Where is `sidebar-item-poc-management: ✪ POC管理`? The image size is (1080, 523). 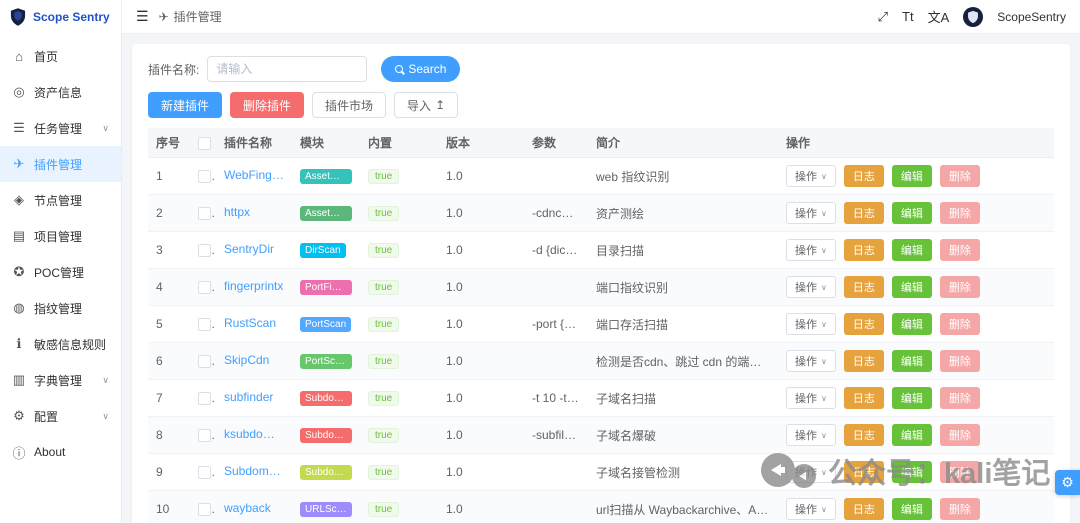 sidebar-item-poc-management: ✪ POC管理 is located at coordinates (60, 272).